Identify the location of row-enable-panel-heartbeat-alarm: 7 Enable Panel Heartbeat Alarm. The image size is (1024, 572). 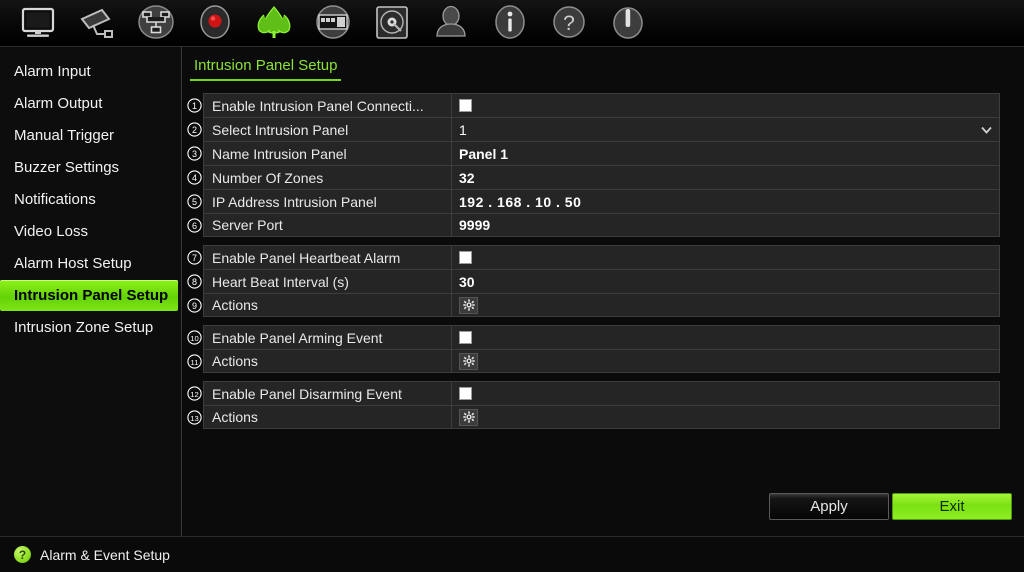
(593, 257).